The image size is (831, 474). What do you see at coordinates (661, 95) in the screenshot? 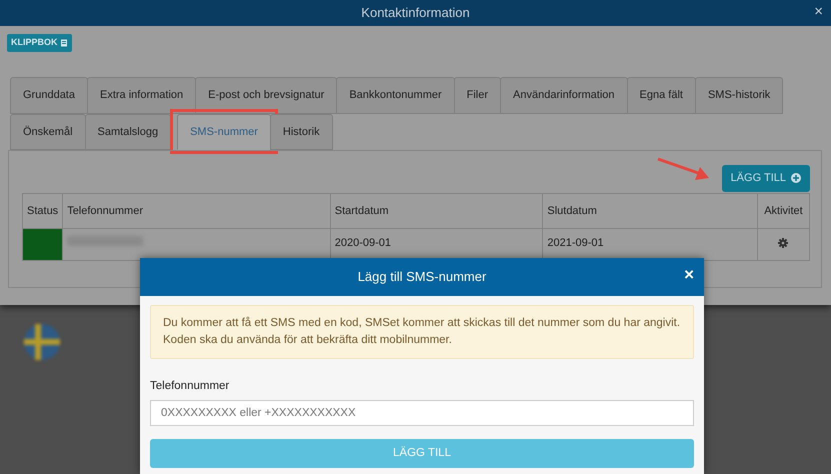
I see `tab: Egna fält` at bounding box center [661, 95].